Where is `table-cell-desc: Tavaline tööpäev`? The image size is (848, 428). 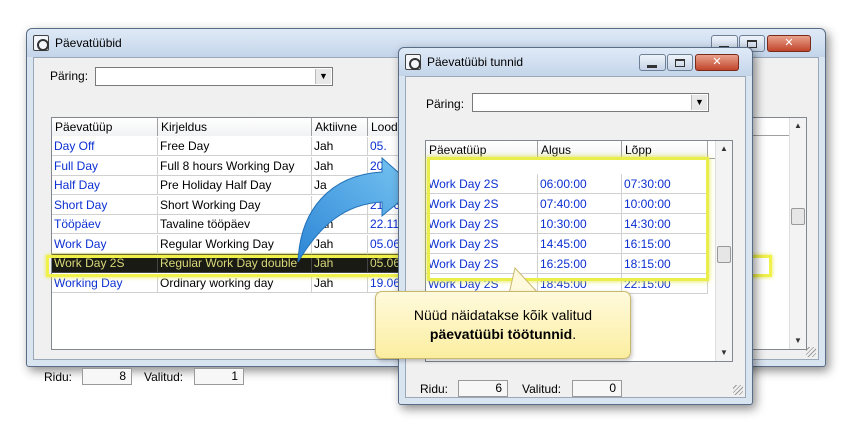
table-cell-desc: Tavaline tööpäev is located at coordinates (235, 224).